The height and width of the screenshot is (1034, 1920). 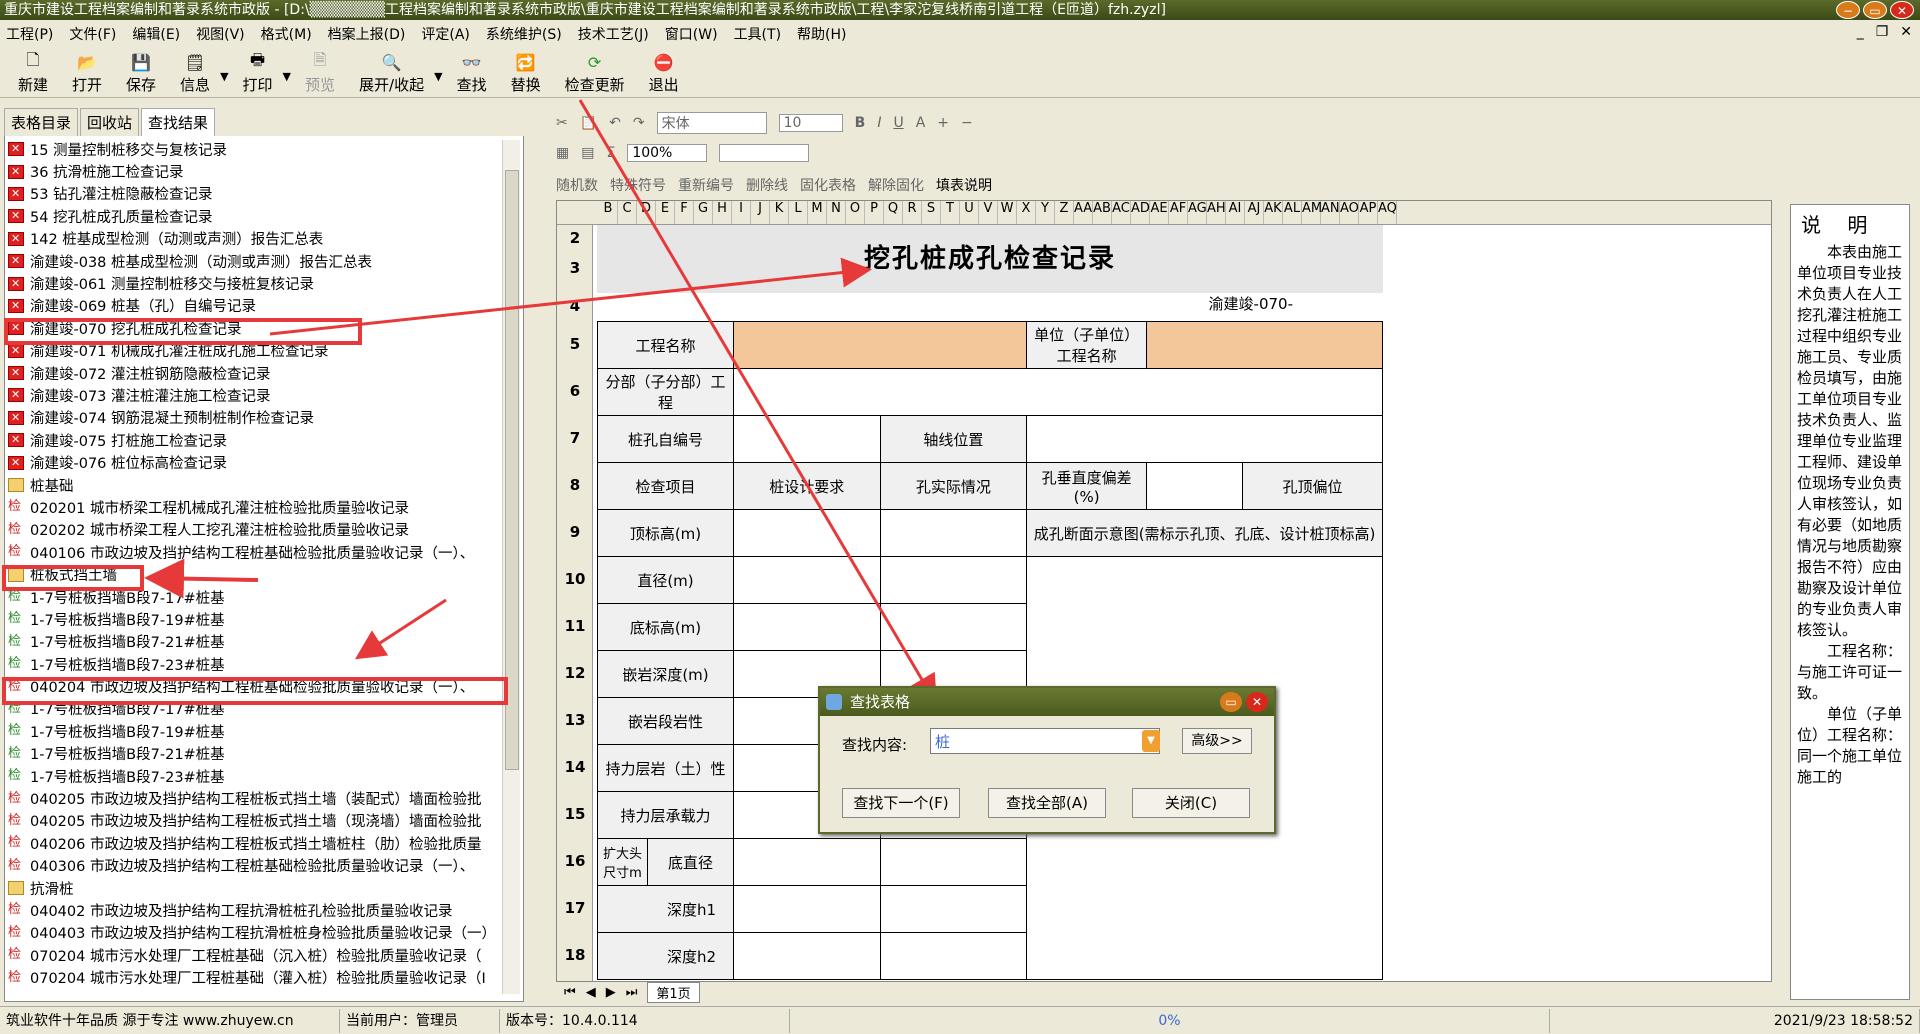 What do you see at coordinates (611, 992) in the screenshot?
I see `next-sheet-icon: ▶` at bounding box center [611, 992].